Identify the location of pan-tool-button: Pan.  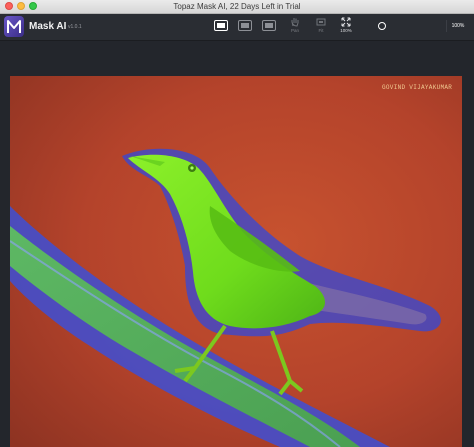
(295, 28).